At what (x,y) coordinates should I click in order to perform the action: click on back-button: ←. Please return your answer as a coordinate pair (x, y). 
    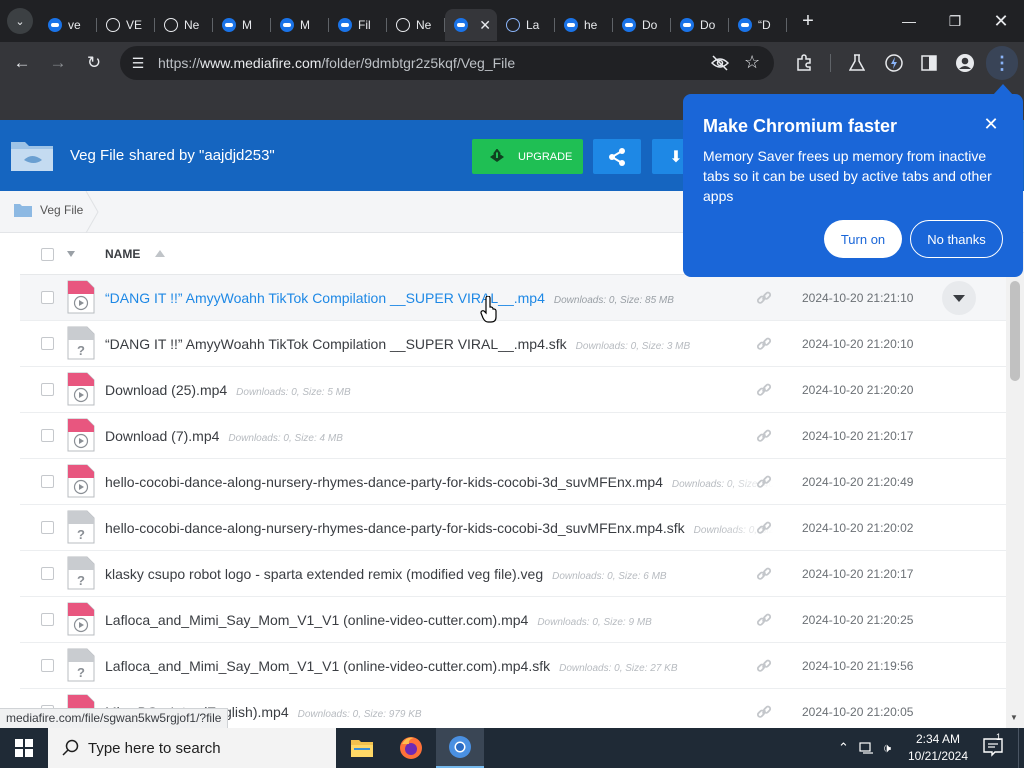
    Looking at the image, I should click on (22, 63).